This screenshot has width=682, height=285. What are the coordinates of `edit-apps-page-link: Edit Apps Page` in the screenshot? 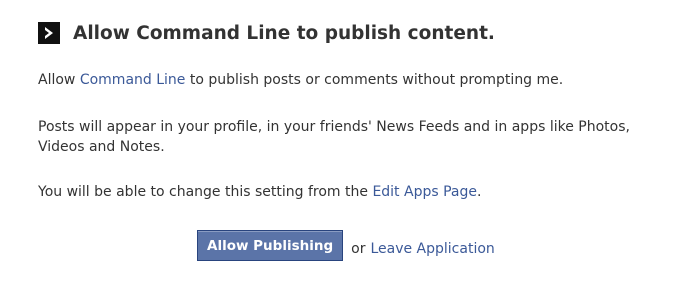 It's located at (424, 192).